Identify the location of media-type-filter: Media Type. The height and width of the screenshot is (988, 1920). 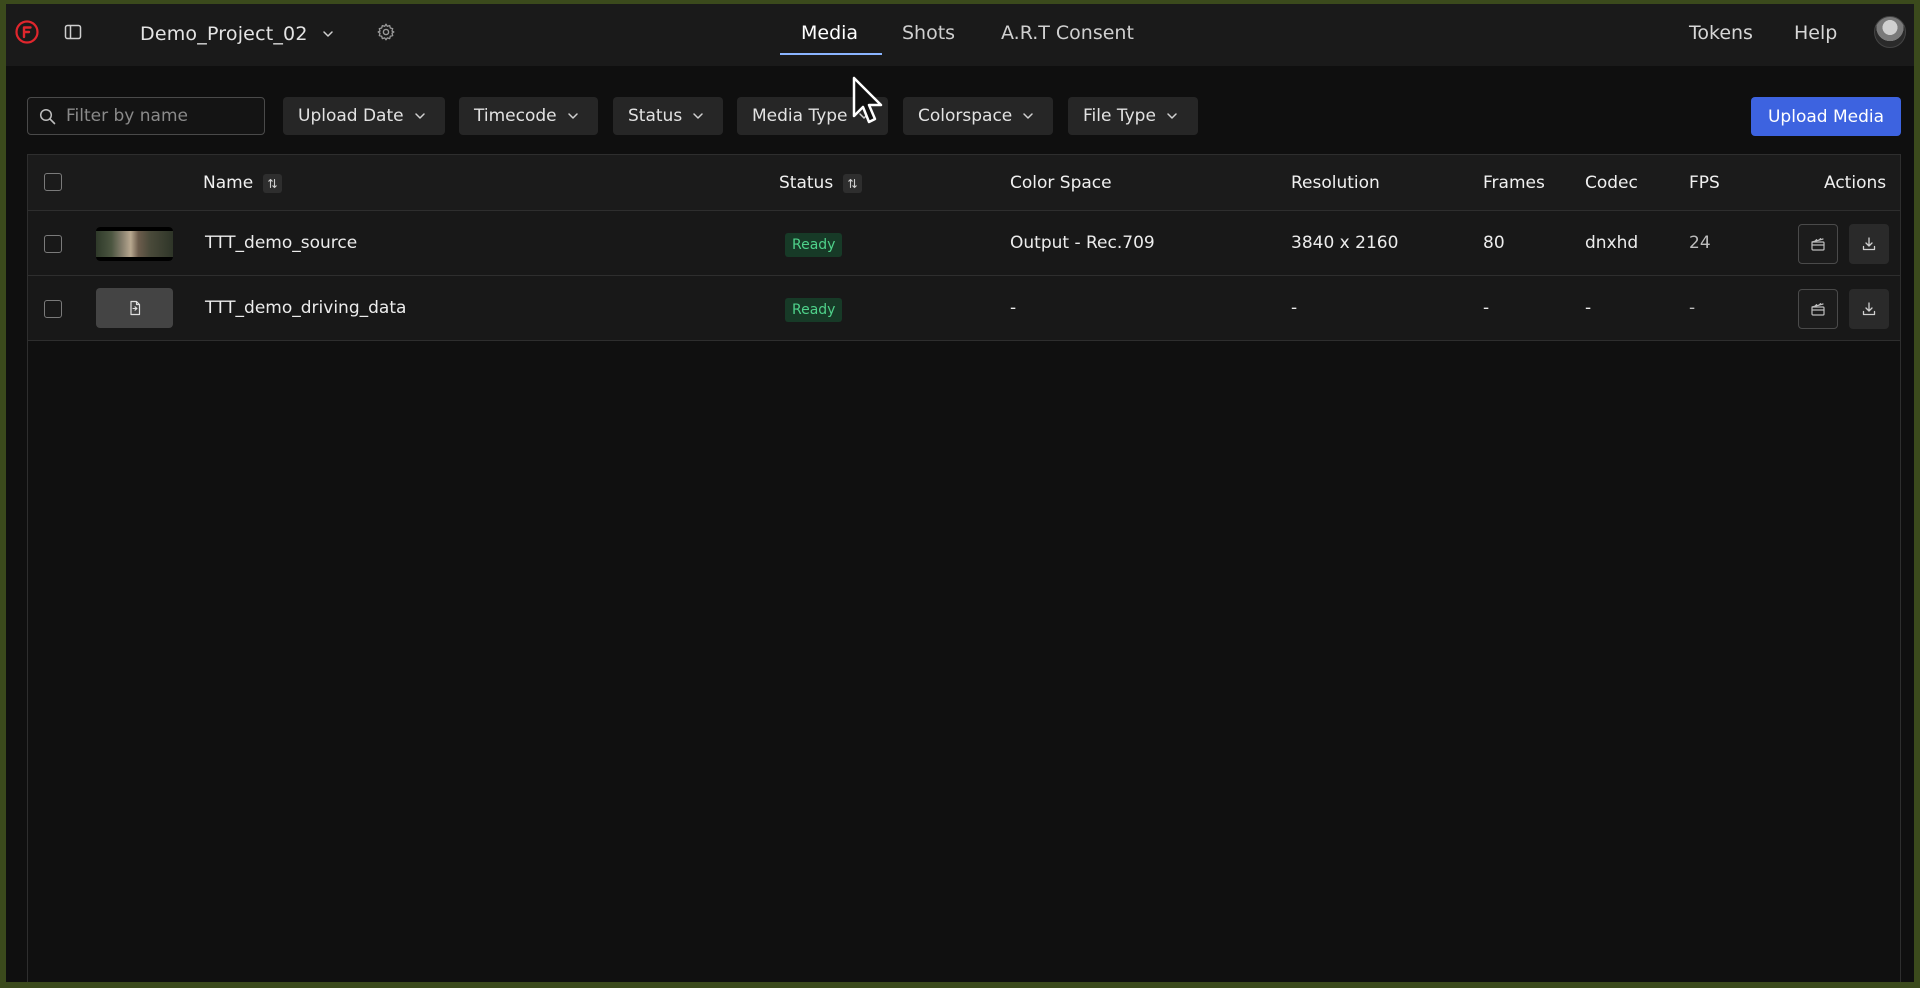
(812, 116).